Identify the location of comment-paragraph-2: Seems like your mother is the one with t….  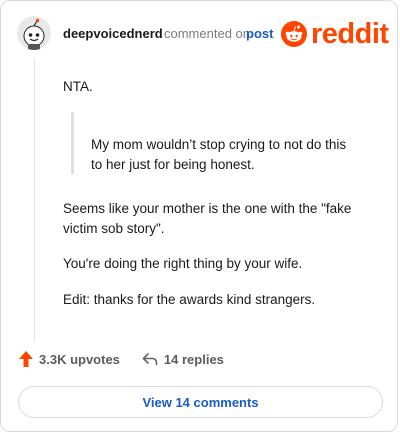
(207, 218).